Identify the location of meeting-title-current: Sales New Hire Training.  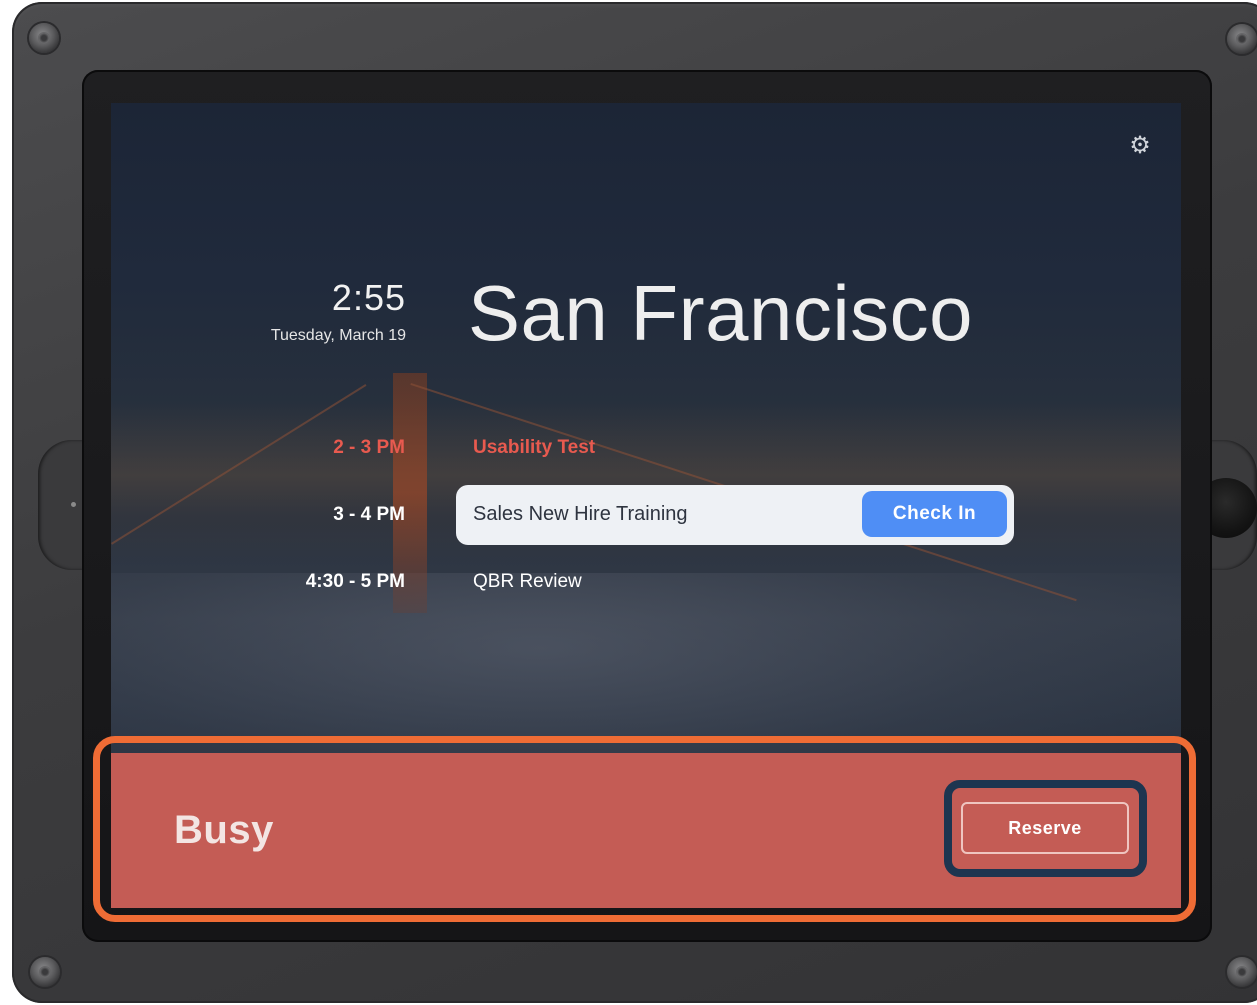
(580, 514).